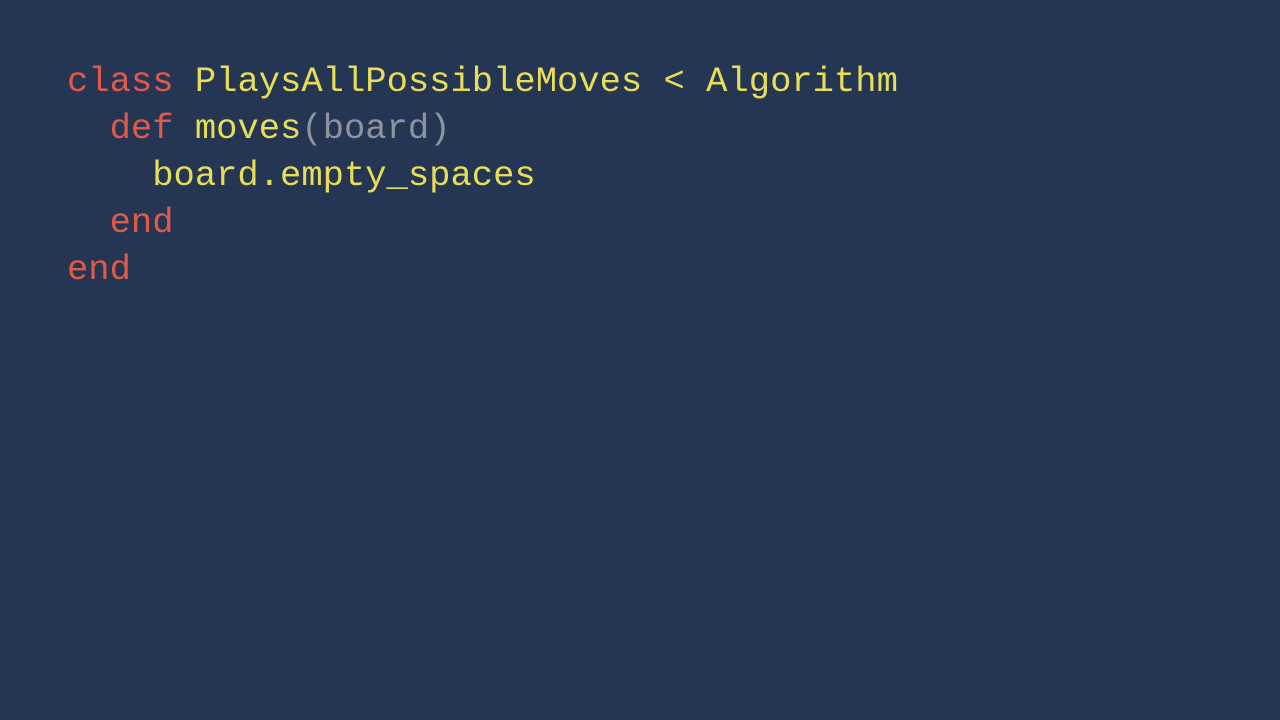 The height and width of the screenshot is (720, 1280). I want to click on keyword-end-method: end, so click(141, 222).